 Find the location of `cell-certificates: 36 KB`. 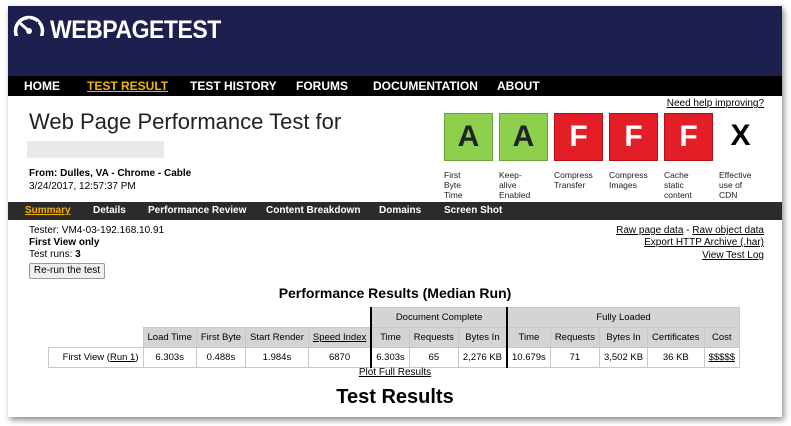

cell-certificates: 36 KB is located at coordinates (676, 357).